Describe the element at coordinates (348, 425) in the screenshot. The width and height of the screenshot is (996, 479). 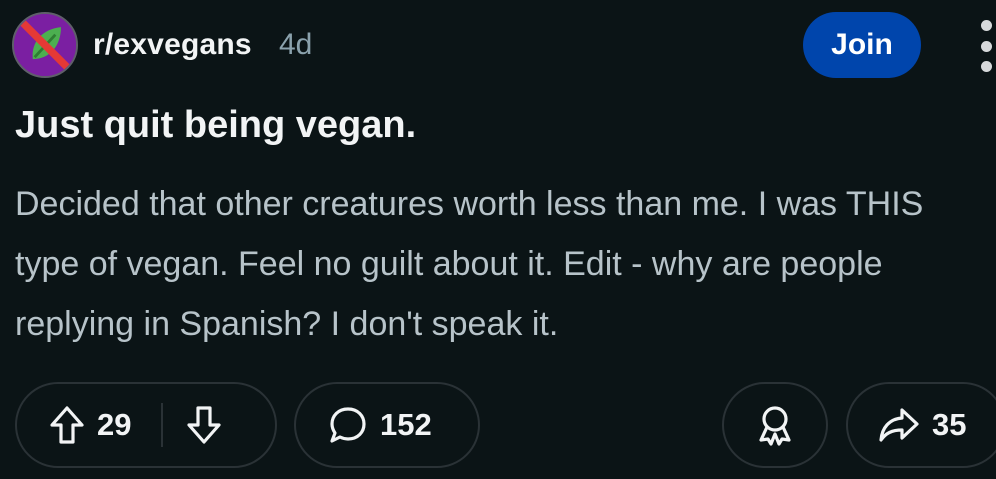
I see `speech-bubble-icon` at that location.